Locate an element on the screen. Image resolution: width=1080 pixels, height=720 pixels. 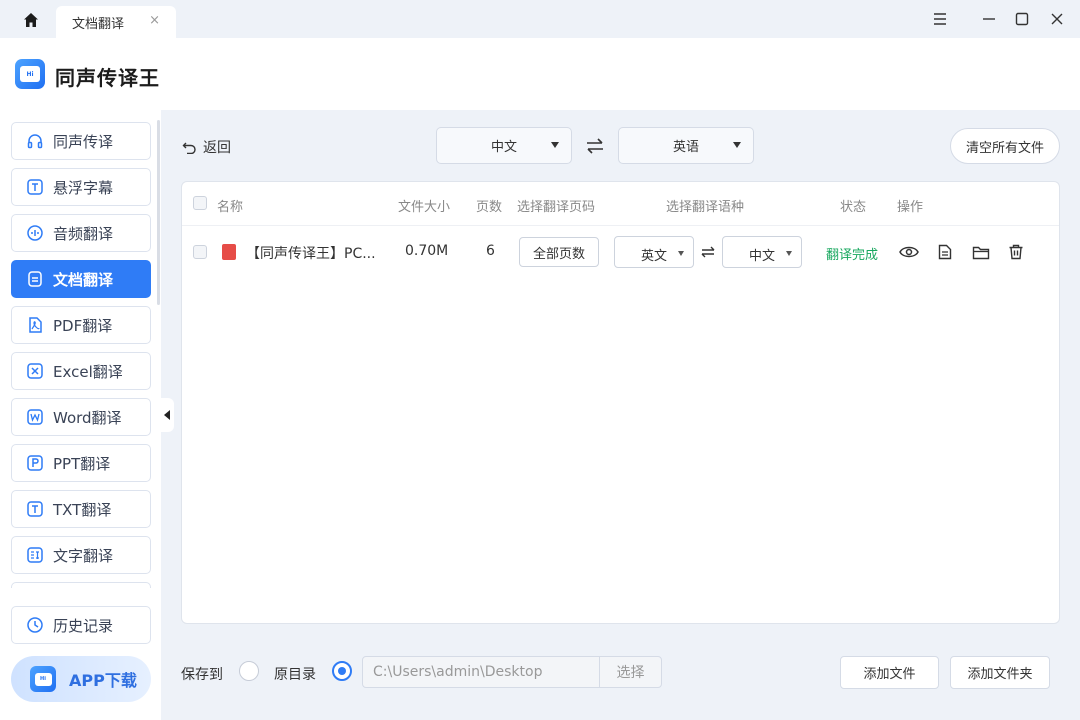
header-page-range: 选择翻译页码 is located at coordinates (556, 207).